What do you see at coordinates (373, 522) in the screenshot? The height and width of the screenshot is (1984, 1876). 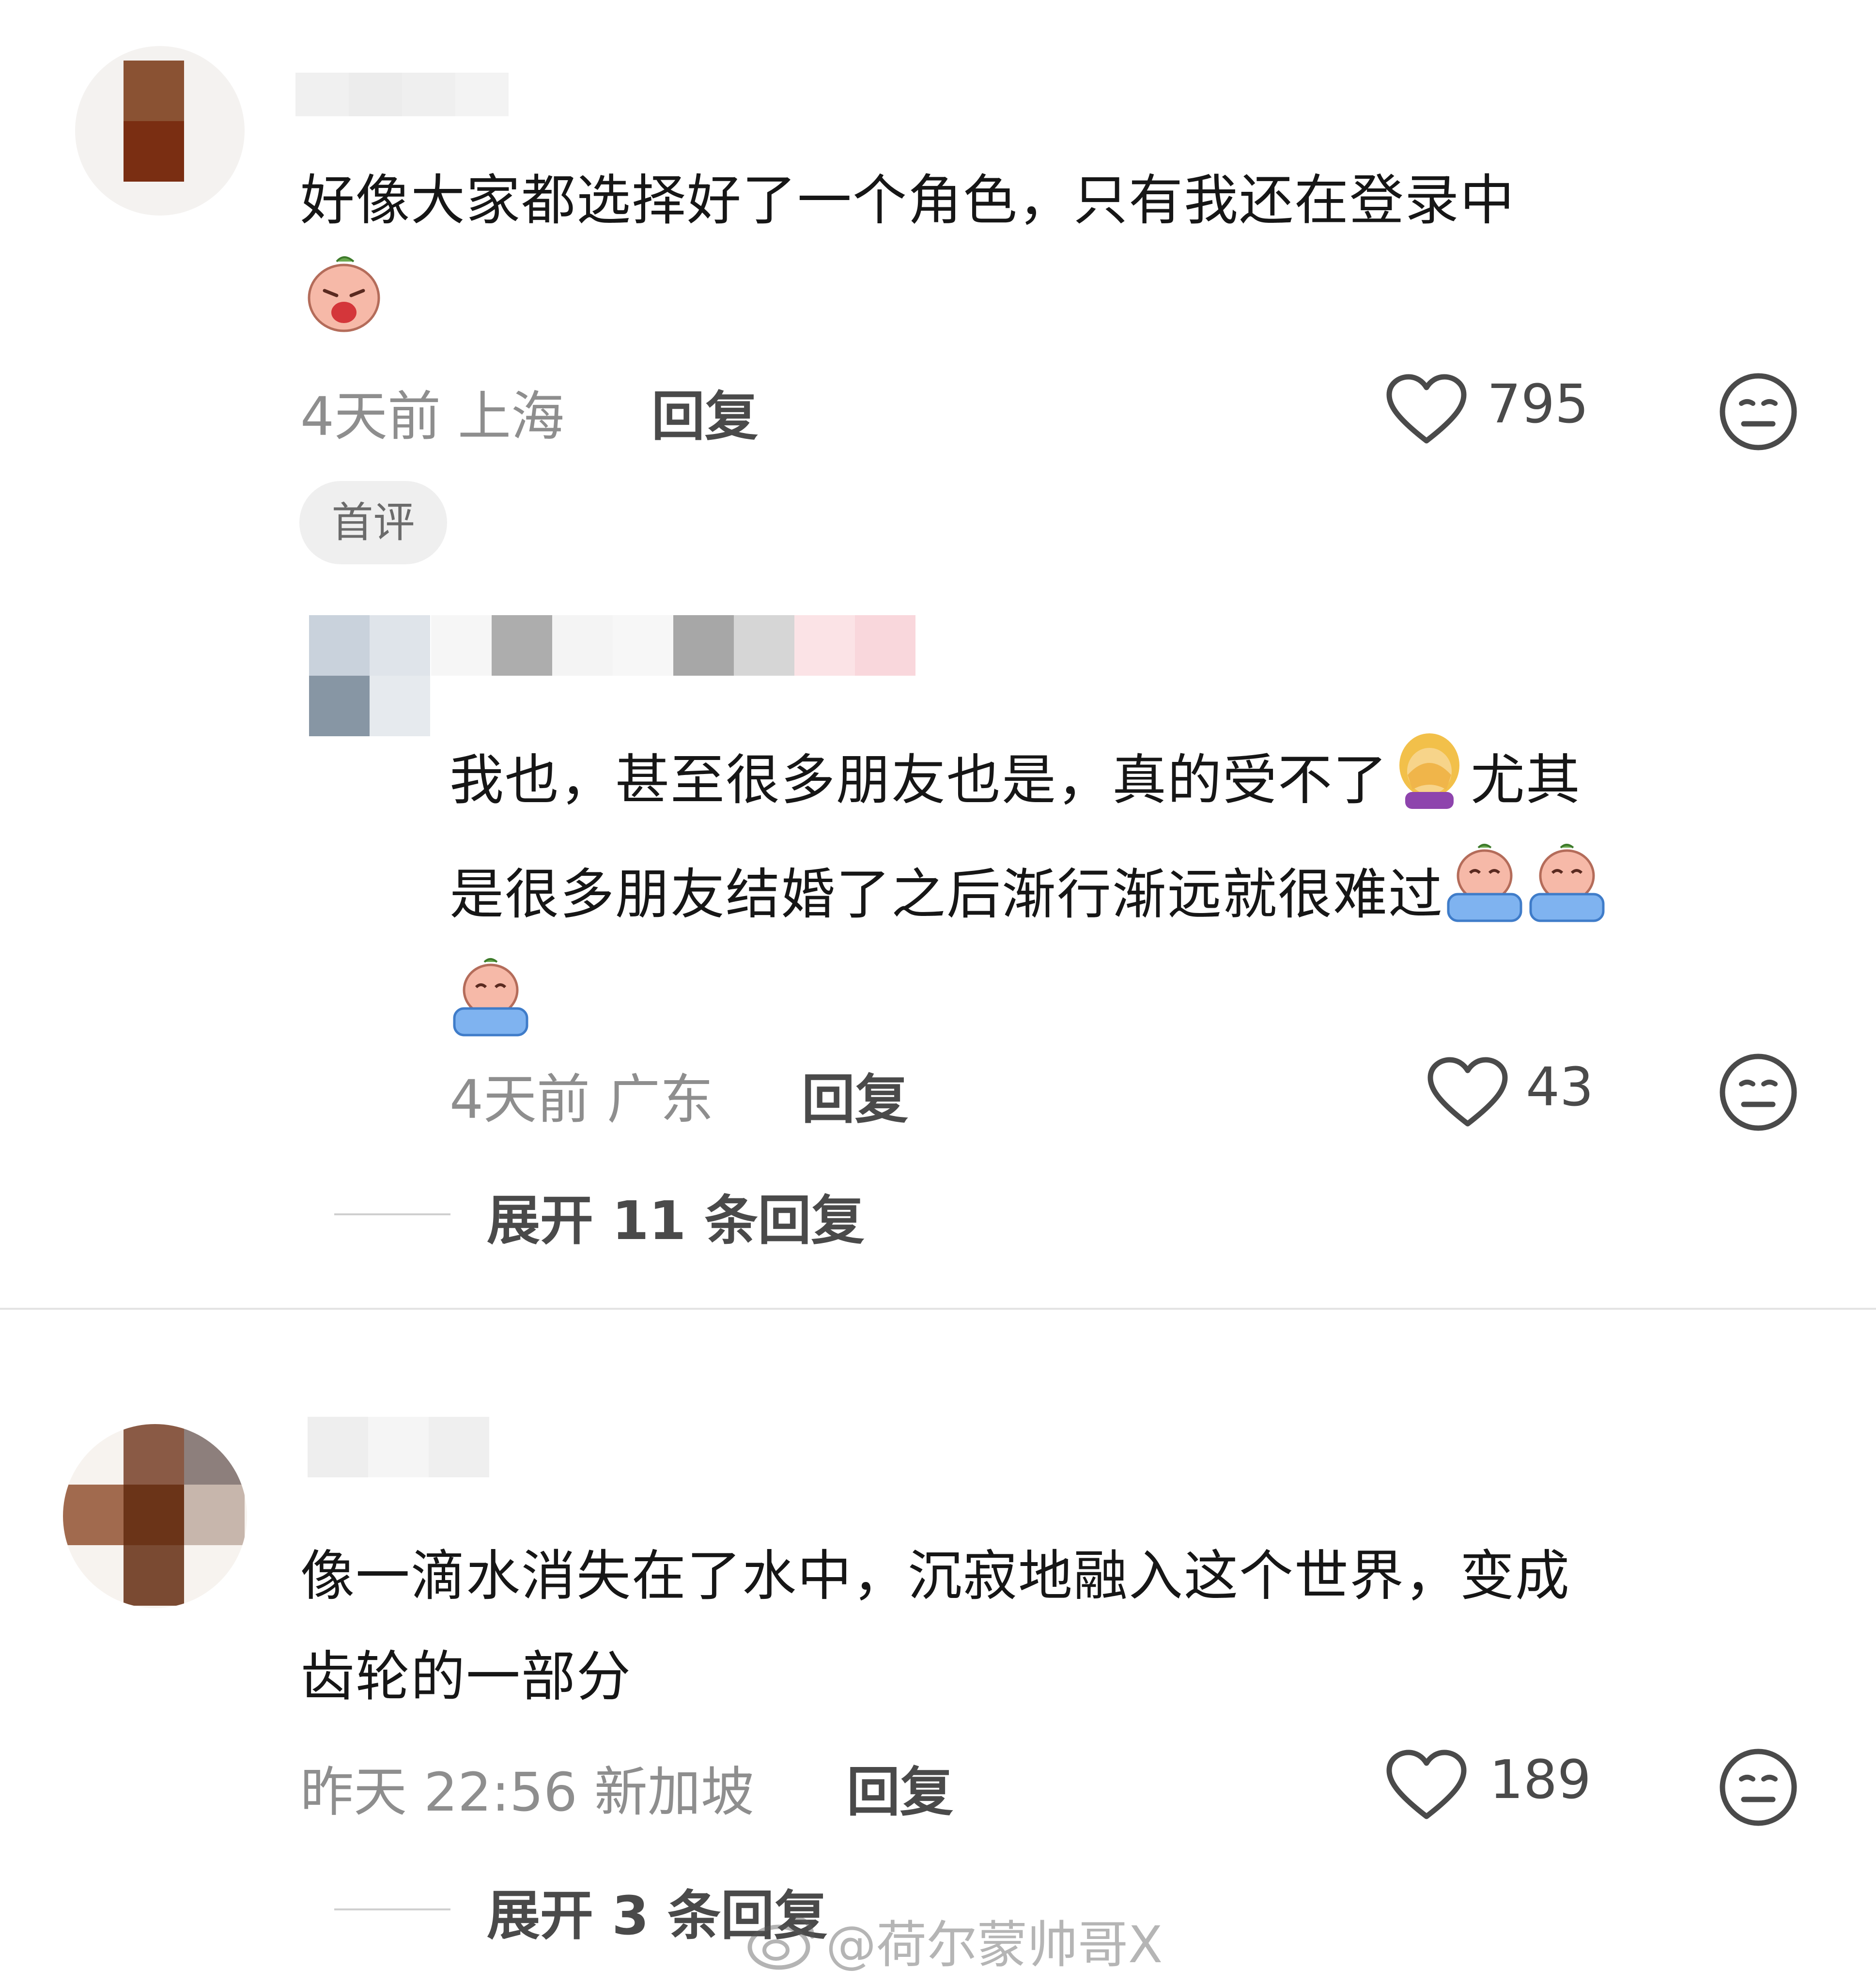 I see `first-comment-badge: 首评` at bounding box center [373, 522].